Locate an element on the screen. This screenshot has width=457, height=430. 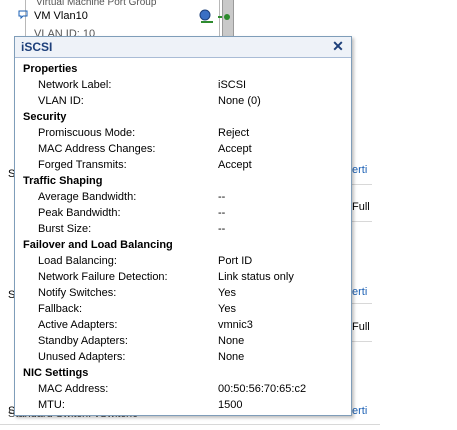
properties-link-1: erti is located at coordinates (359, 170).